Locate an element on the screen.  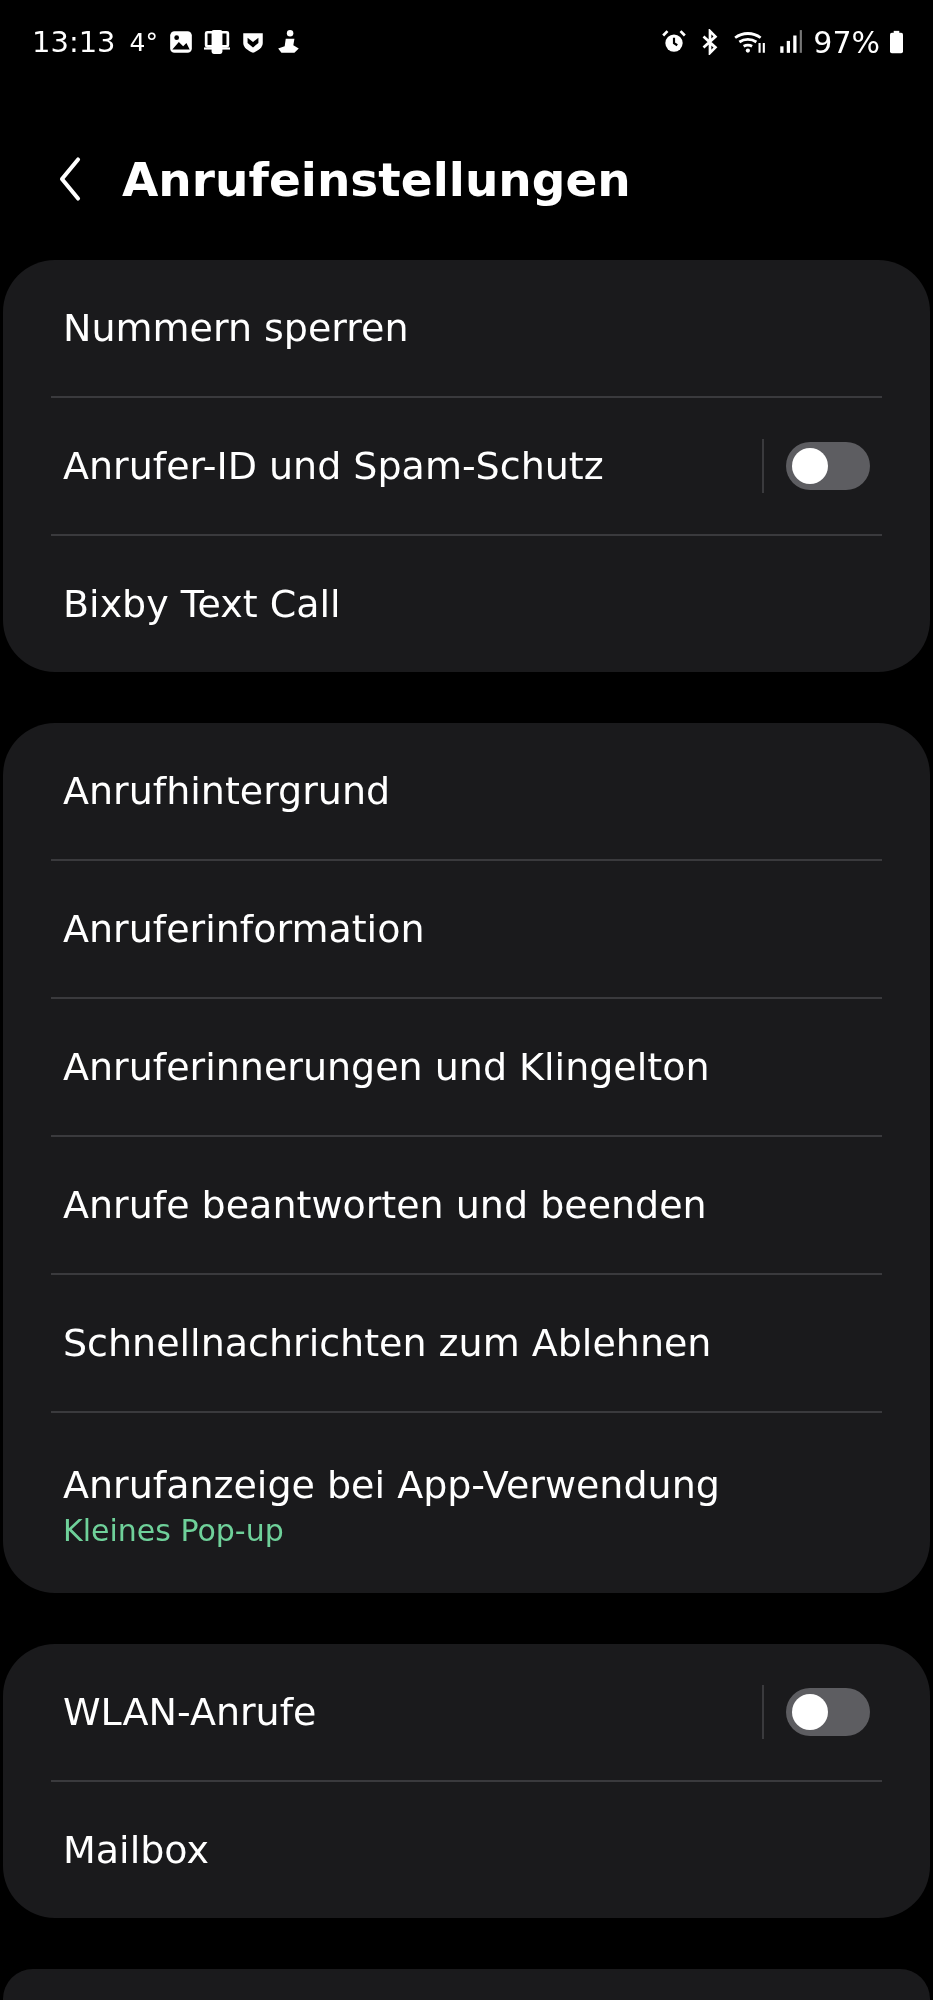
settings-item: Anrufe beantworten und beenden is located at coordinates (466, 1205).